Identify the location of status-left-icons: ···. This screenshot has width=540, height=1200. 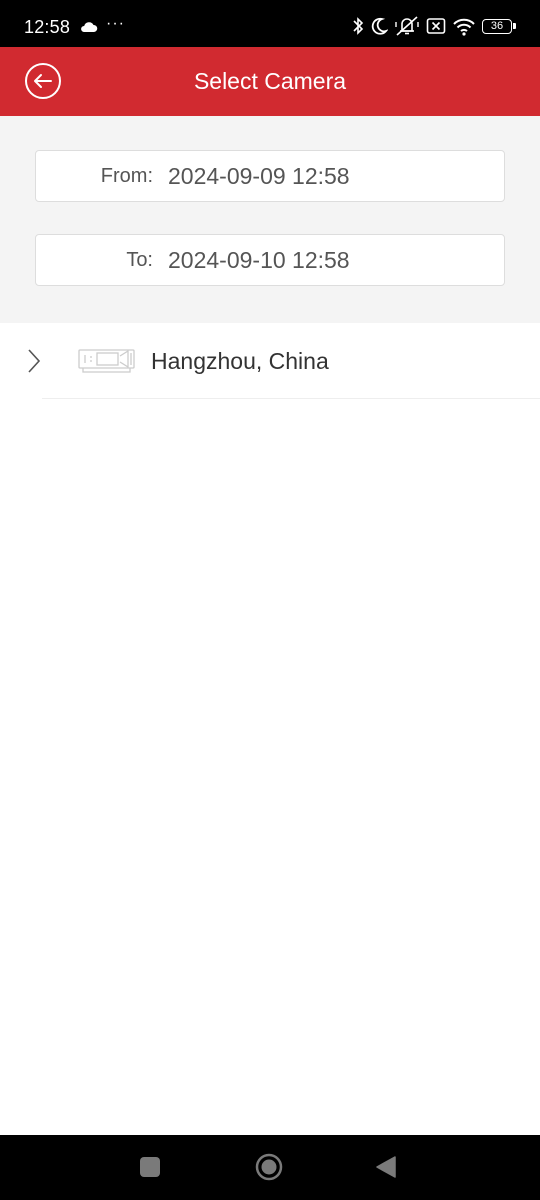
(102, 26).